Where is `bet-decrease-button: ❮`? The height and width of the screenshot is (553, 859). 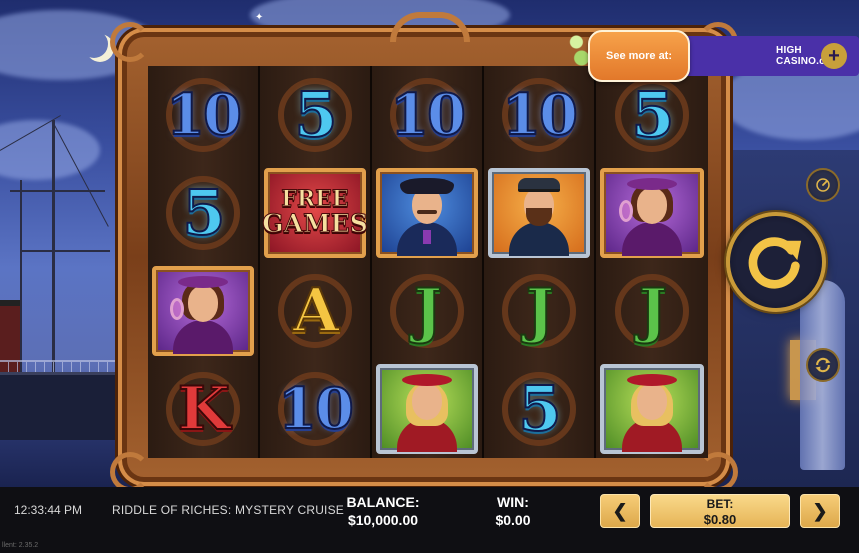 bet-decrease-button: ❮ is located at coordinates (620, 511).